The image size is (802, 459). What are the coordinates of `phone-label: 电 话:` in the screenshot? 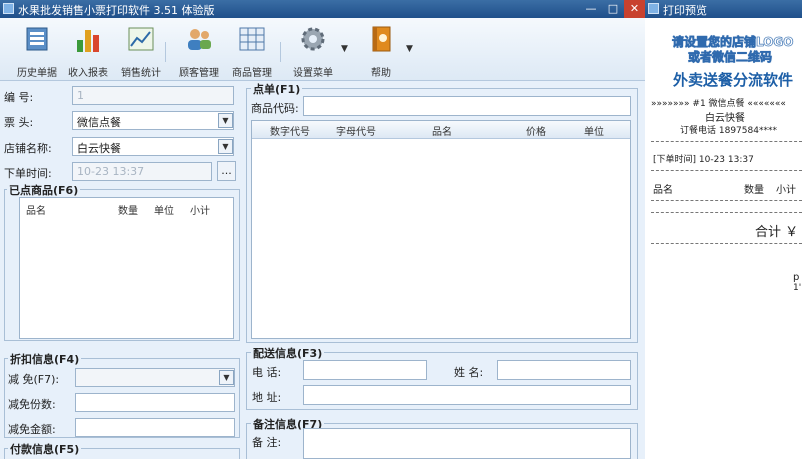 It's located at (267, 372).